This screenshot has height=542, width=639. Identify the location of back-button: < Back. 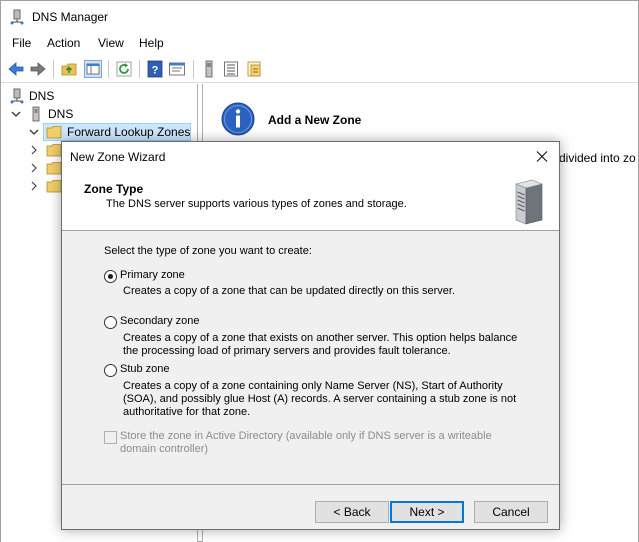
(352, 512).